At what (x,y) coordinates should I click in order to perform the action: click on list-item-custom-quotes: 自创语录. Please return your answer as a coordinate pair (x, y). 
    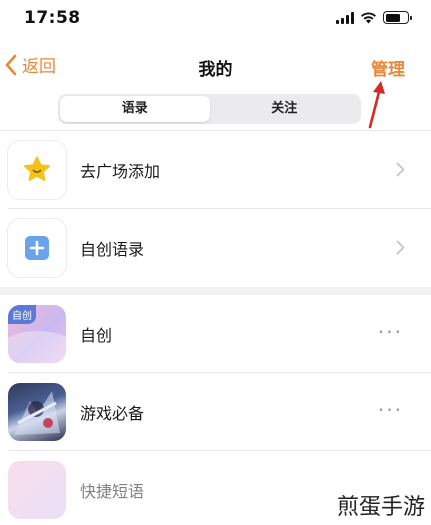
    Looking at the image, I should click on (215, 248).